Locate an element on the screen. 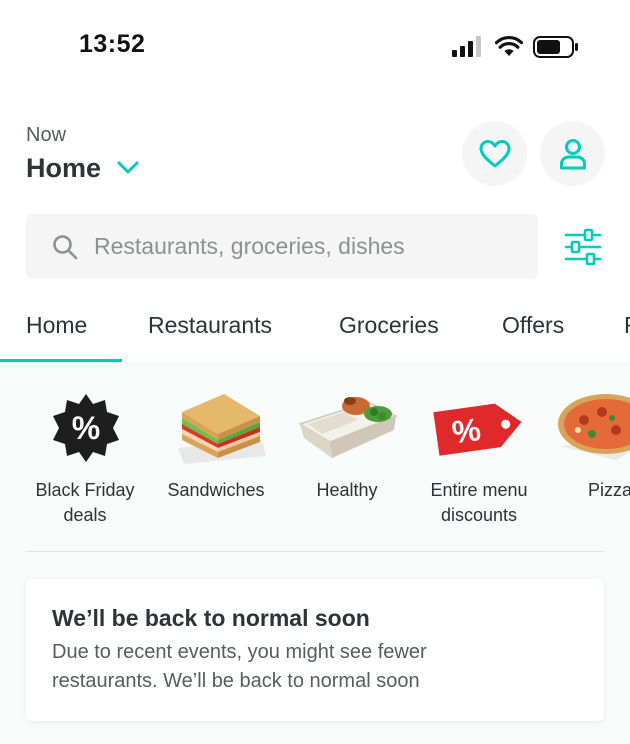  category-label-line1: Sandwiches is located at coordinates (216, 490).